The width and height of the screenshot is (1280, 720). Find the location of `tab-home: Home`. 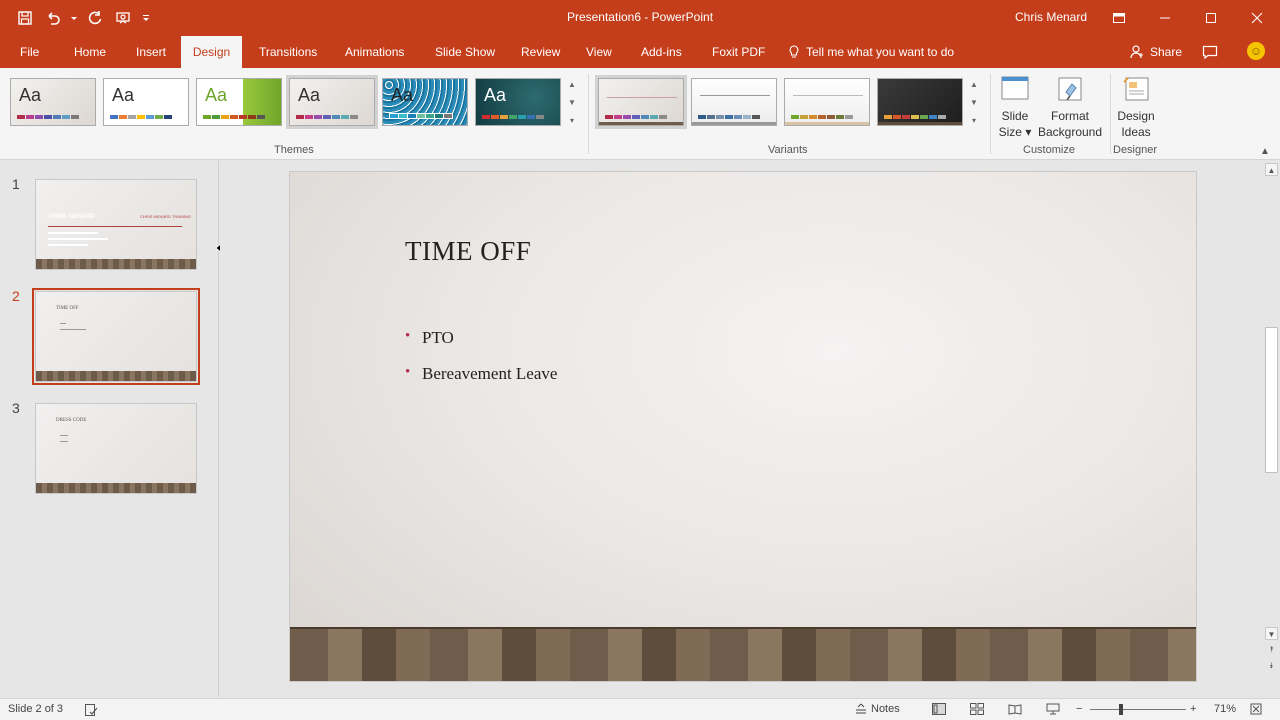

tab-home: Home is located at coordinates (90, 52).